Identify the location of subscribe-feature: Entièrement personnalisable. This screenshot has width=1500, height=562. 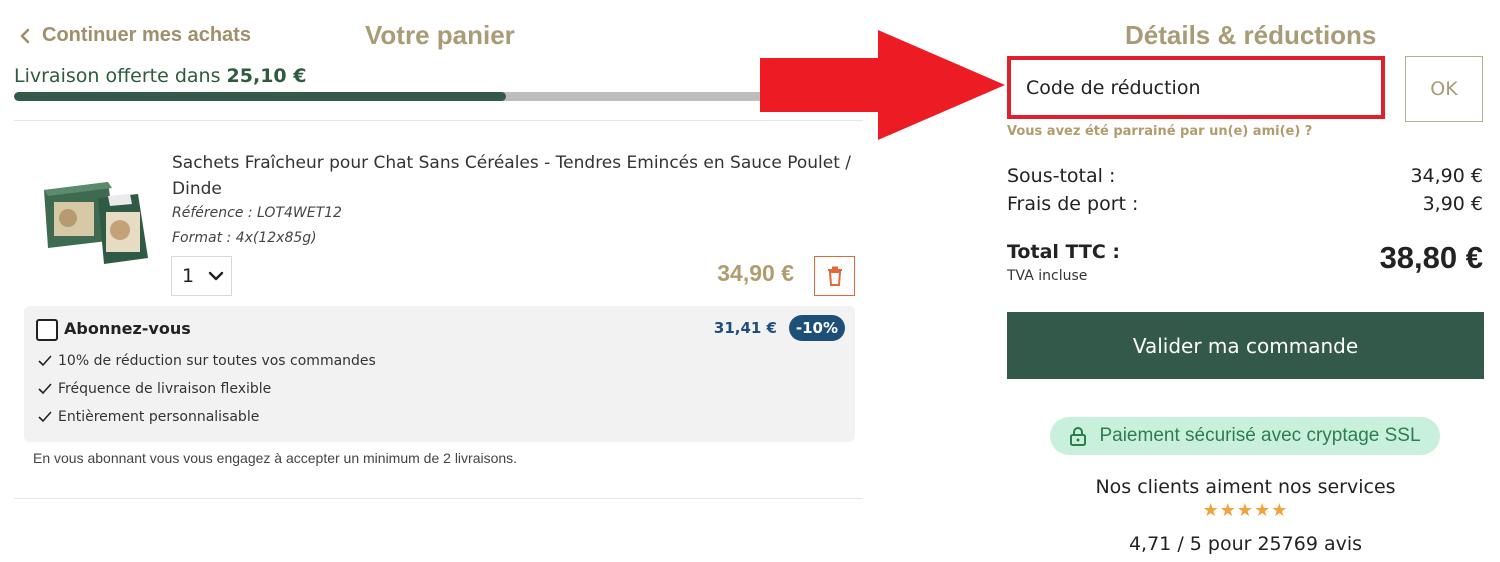
(148, 417).